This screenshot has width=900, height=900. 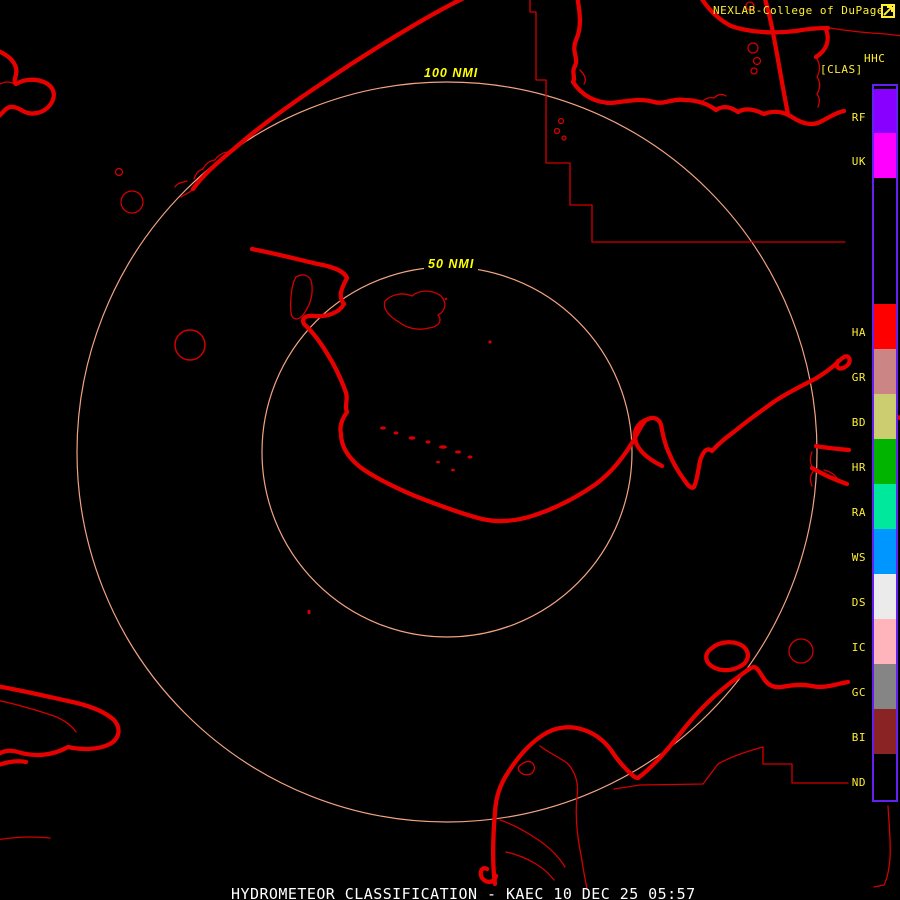 I want to click on nexlab-logo-icon, so click(x=888, y=11).